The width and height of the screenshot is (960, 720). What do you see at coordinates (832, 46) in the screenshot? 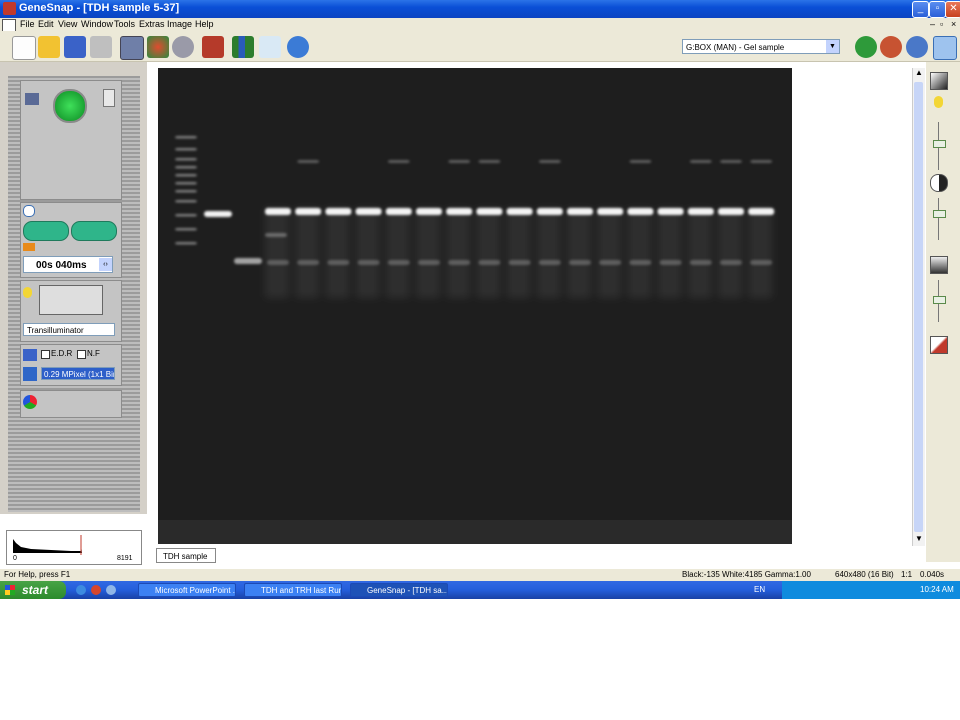
I see `chevron-down-icon: ▼` at bounding box center [832, 46].